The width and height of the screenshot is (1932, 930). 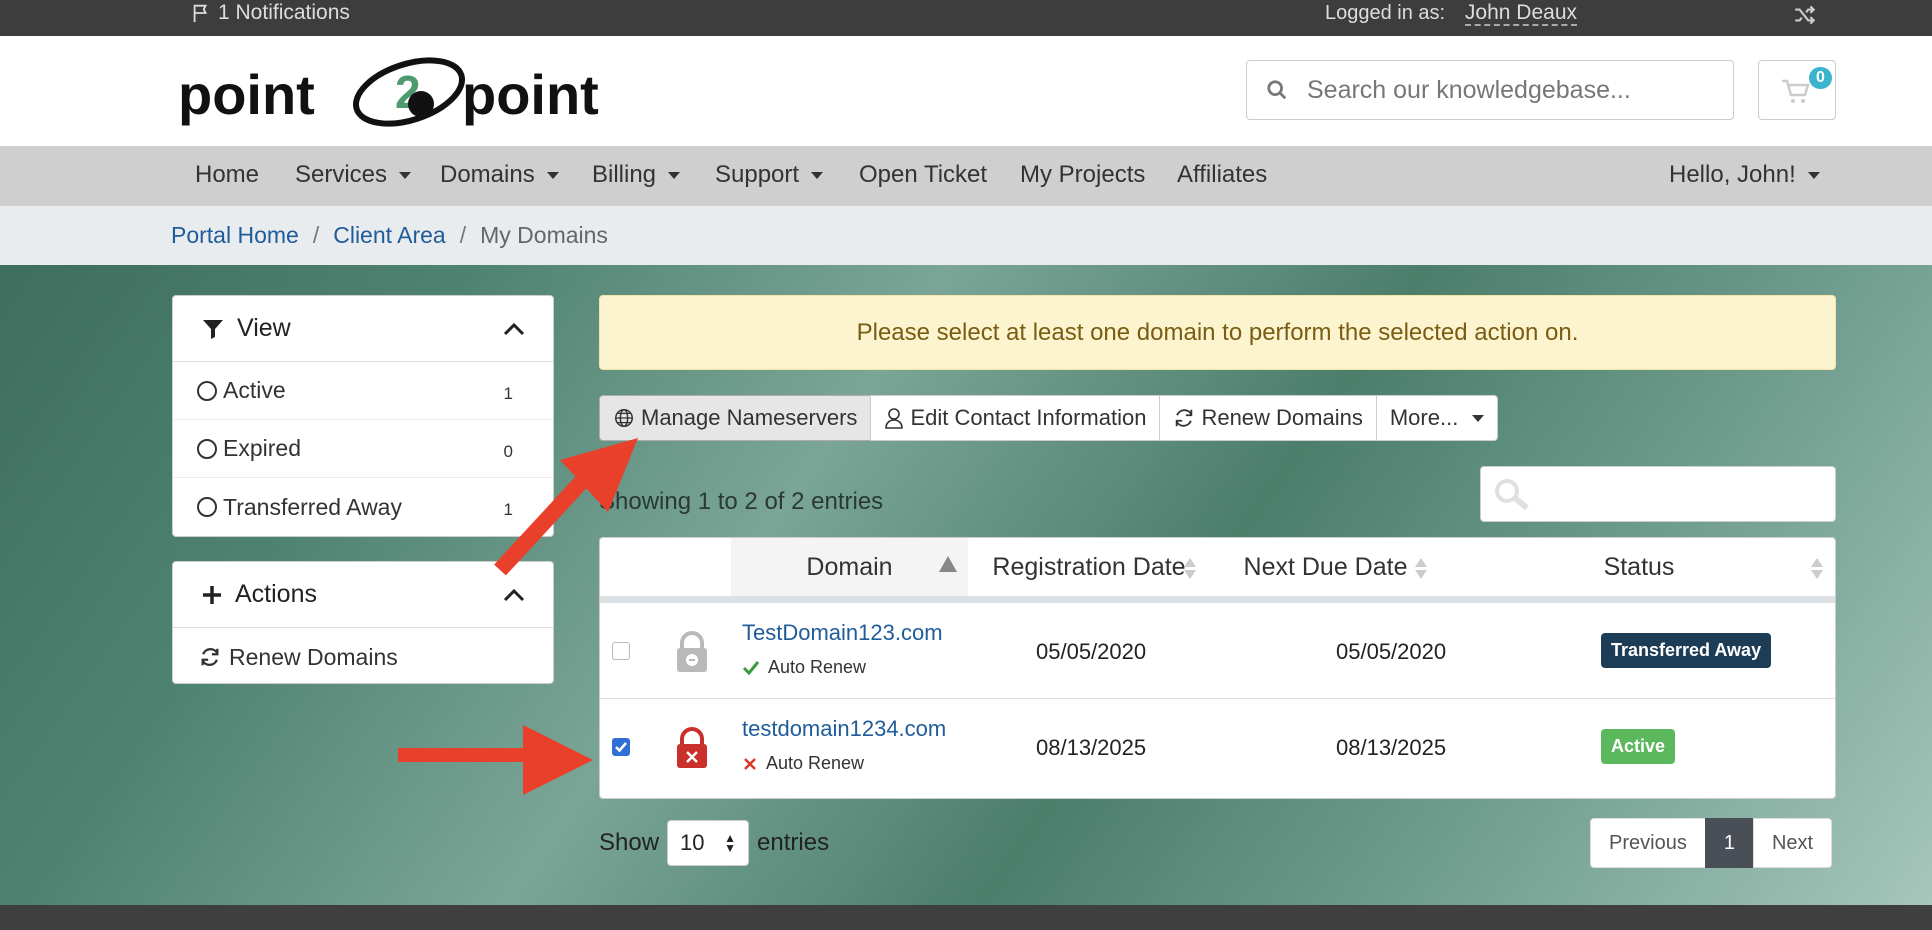 What do you see at coordinates (312, 506) in the screenshot?
I see `filter-label: Transferred Away` at bounding box center [312, 506].